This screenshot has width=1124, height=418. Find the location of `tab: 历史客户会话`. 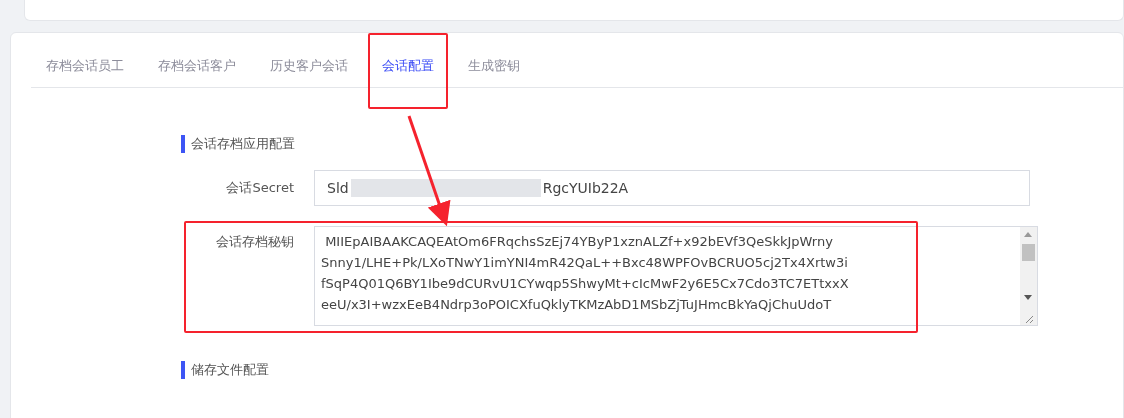

tab: 历史客户会话 is located at coordinates (309, 71).